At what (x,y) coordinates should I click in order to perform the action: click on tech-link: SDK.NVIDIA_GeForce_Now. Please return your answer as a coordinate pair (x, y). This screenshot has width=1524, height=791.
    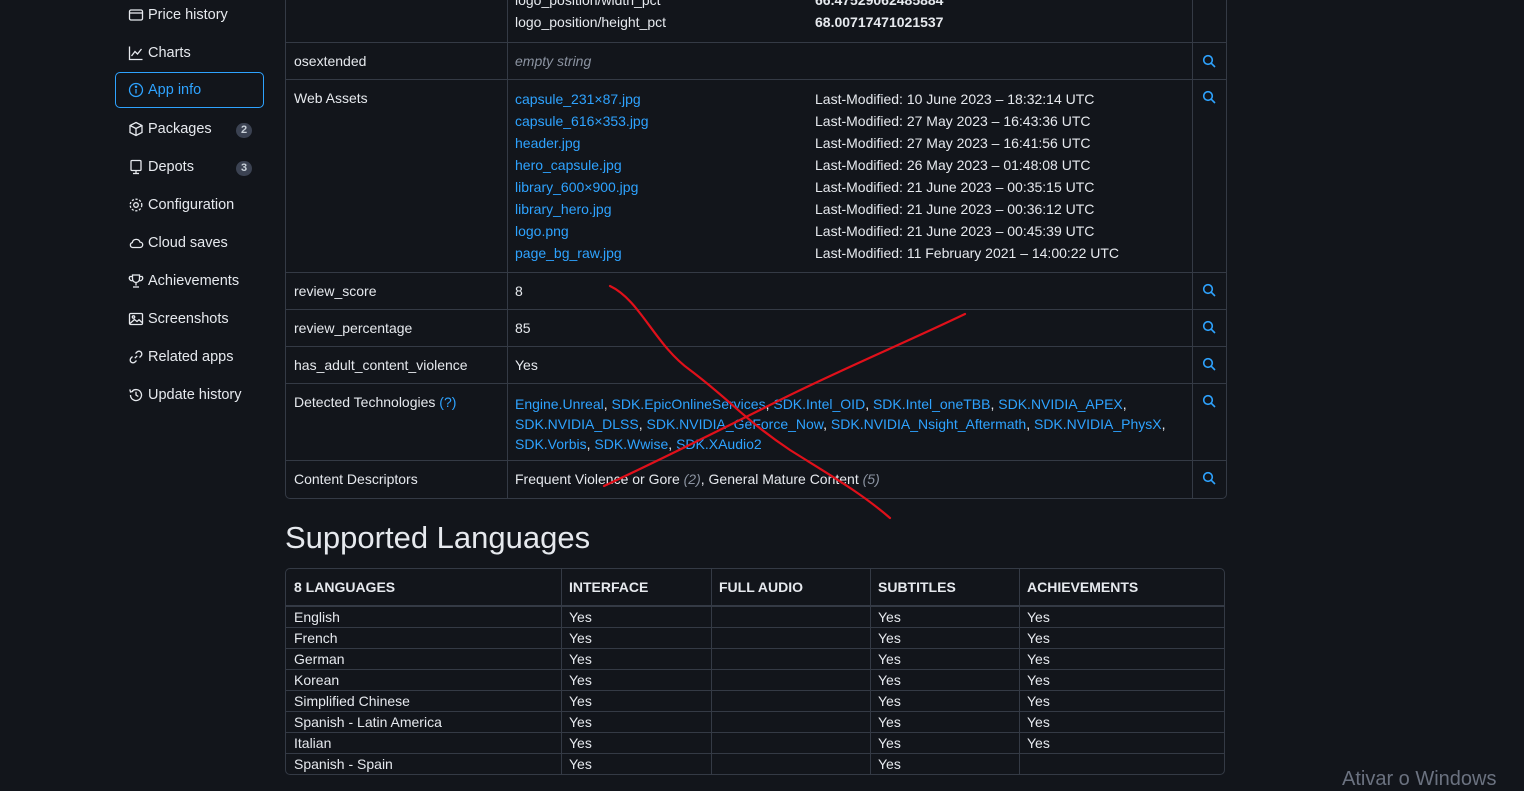
    Looking at the image, I should click on (735, 424).